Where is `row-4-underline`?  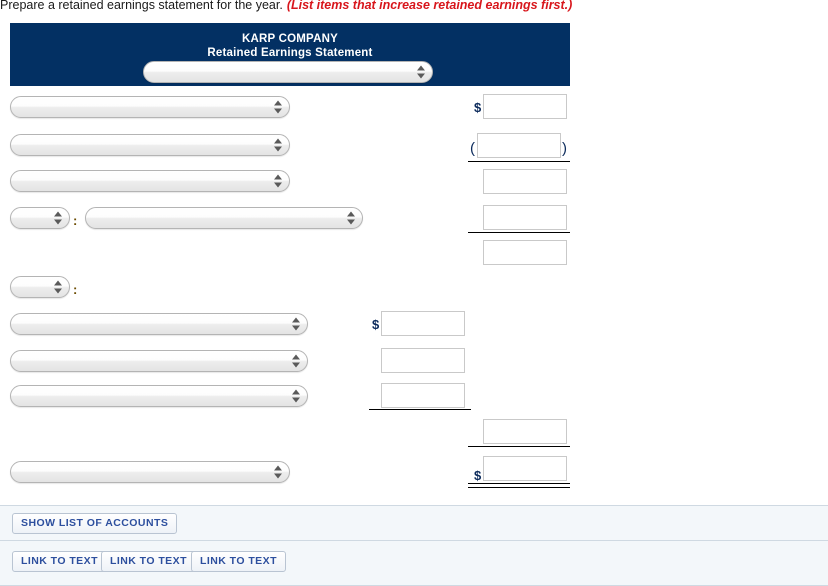
row-4-underline is located at coordinates (519, 232).